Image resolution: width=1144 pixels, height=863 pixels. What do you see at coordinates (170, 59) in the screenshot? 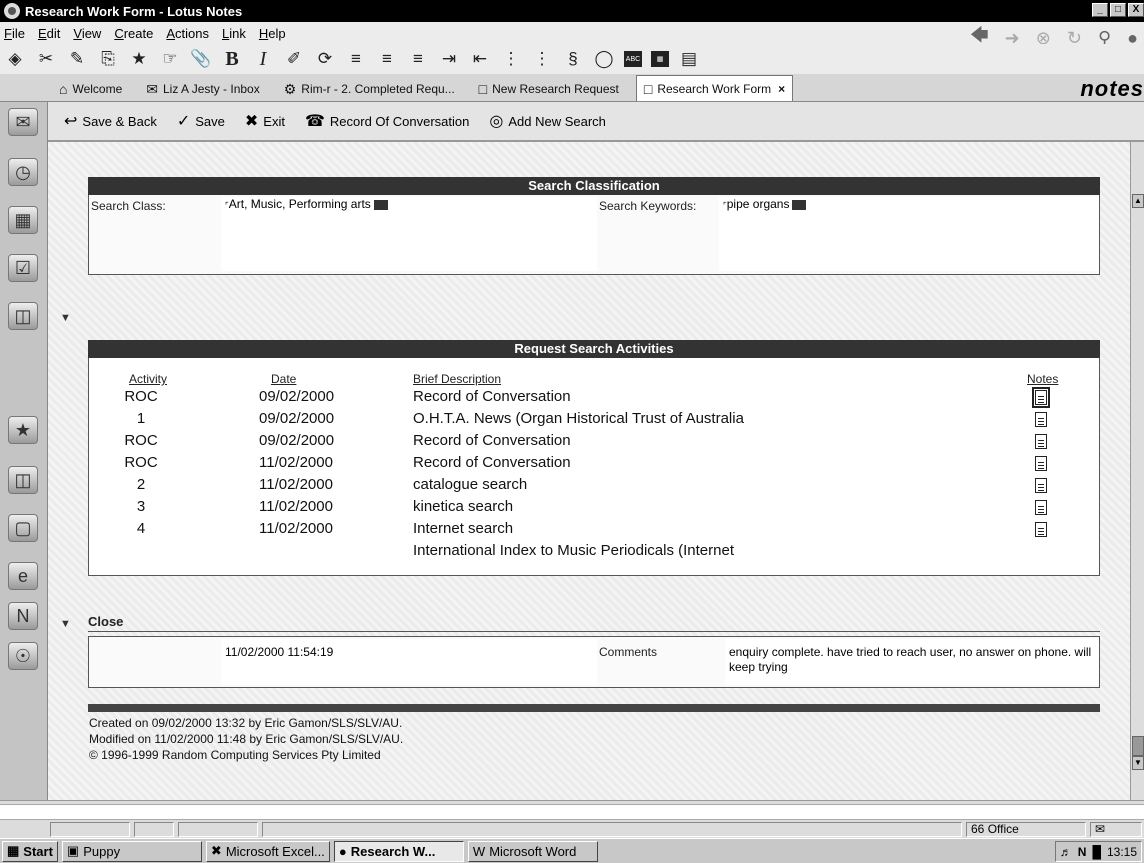
I see `highlight-icon: ☞` at bounding box center [170, 59].